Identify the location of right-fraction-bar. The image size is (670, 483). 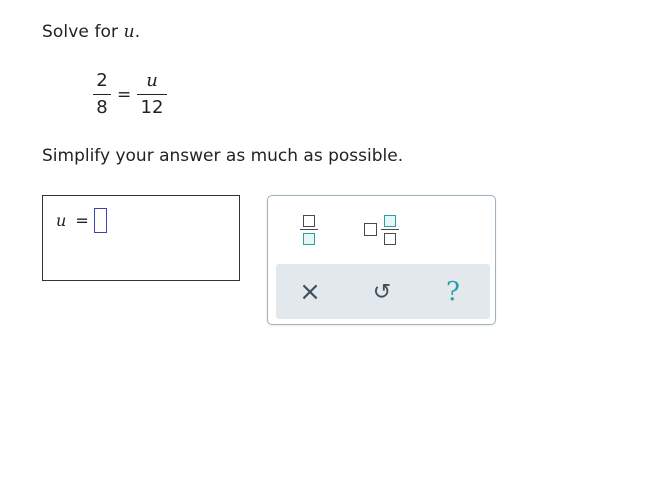
(152, 94).